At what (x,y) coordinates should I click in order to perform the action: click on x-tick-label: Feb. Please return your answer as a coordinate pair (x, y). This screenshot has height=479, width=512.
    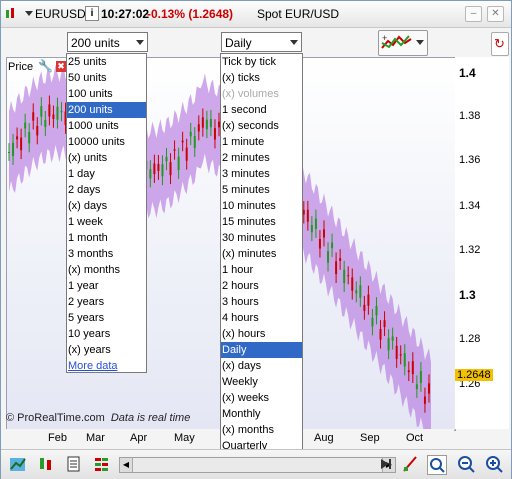
    Looking at the image, I should click on (57, 438).